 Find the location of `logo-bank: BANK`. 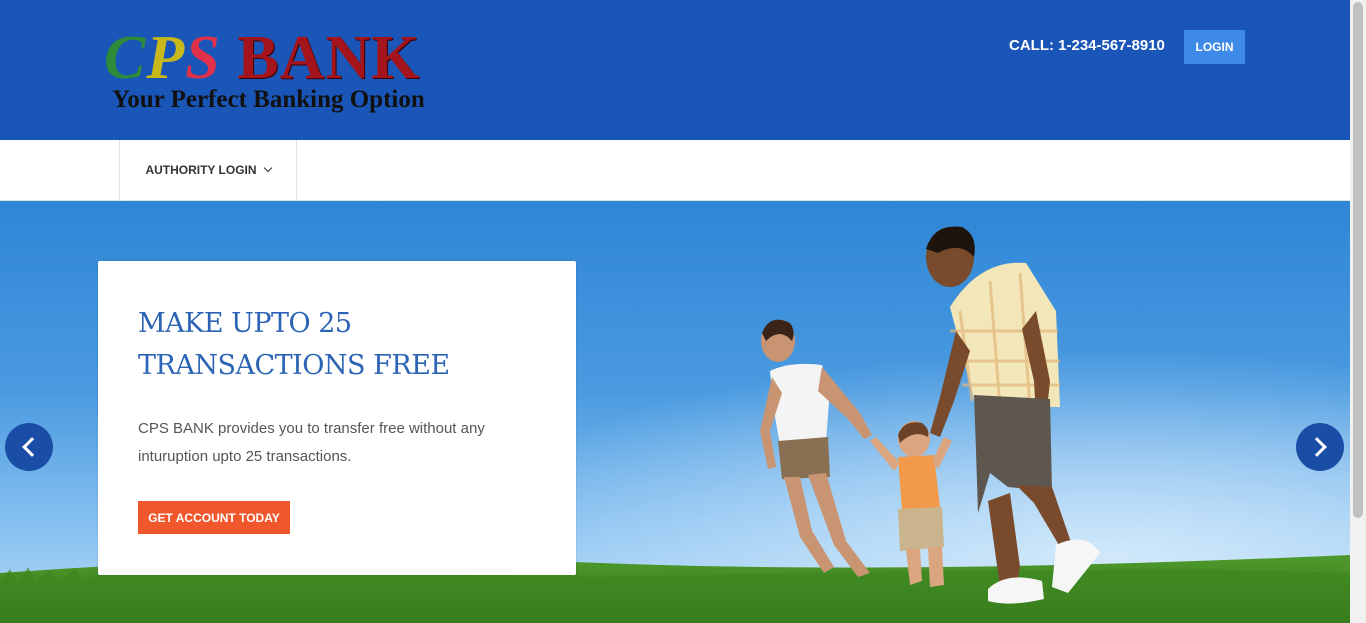

logo-bank: BANK is located at coordinates (329, 58).